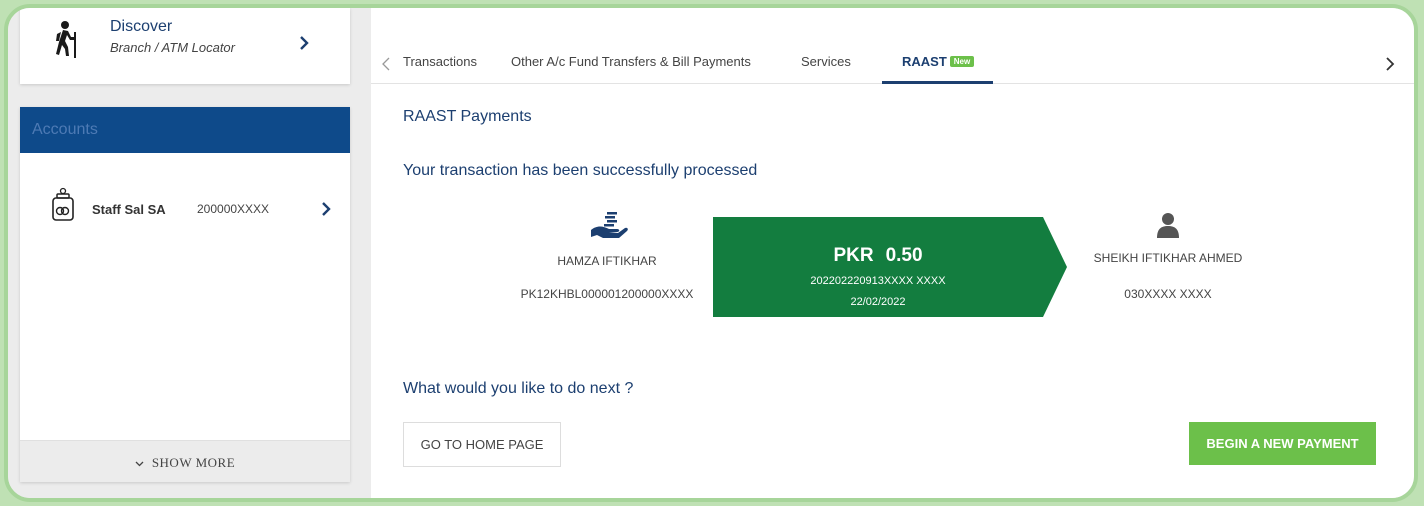 The image size is (1424, 506). I want to click on discover-card: Discover Branch / ATM Locator, so click(185, 46).